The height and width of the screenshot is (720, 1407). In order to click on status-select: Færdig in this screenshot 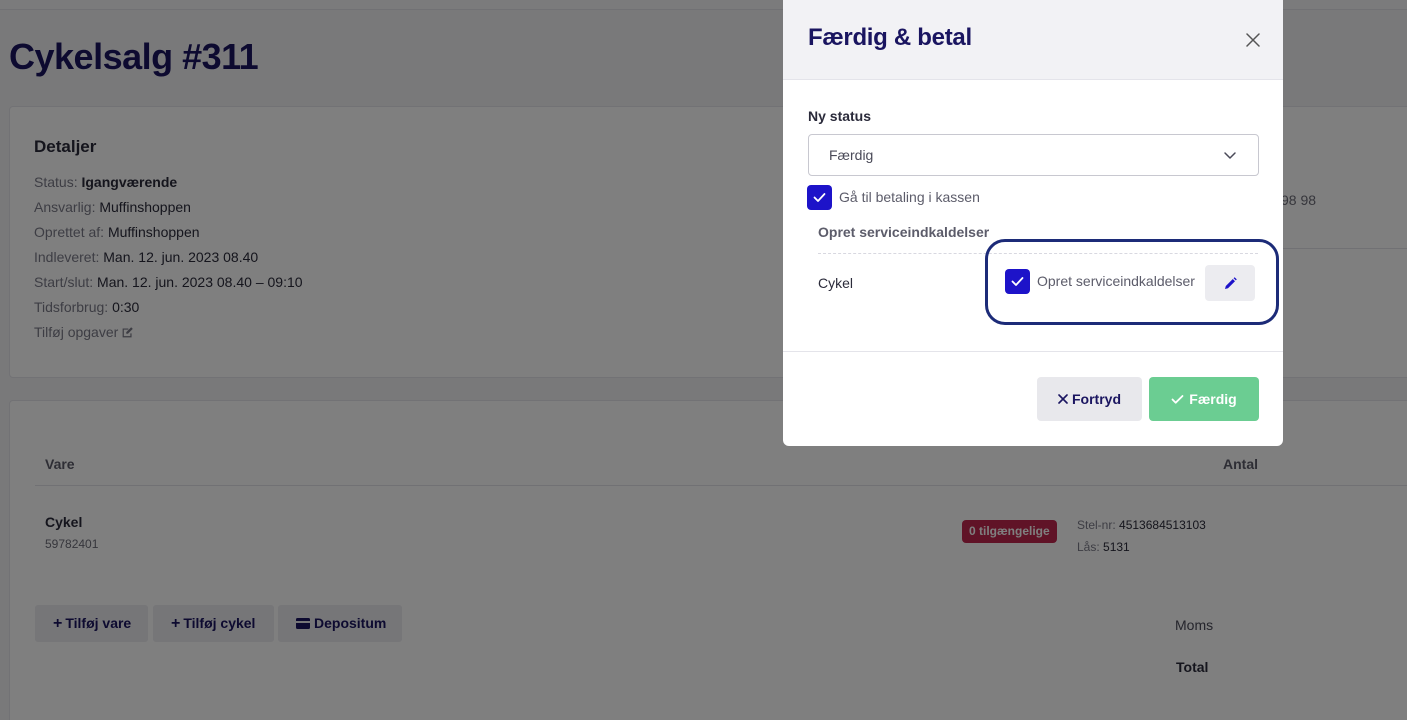, I will do `click(1033, 155)`.